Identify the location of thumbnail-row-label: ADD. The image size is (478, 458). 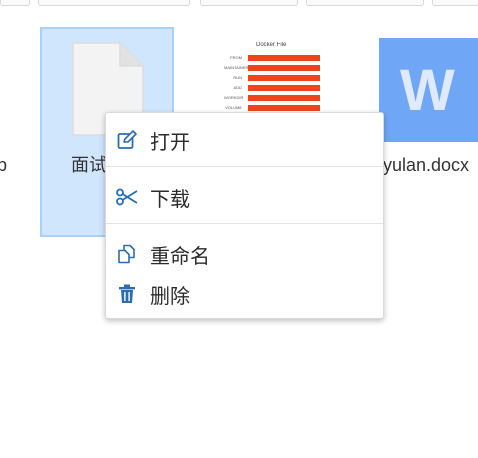
(237, 87).